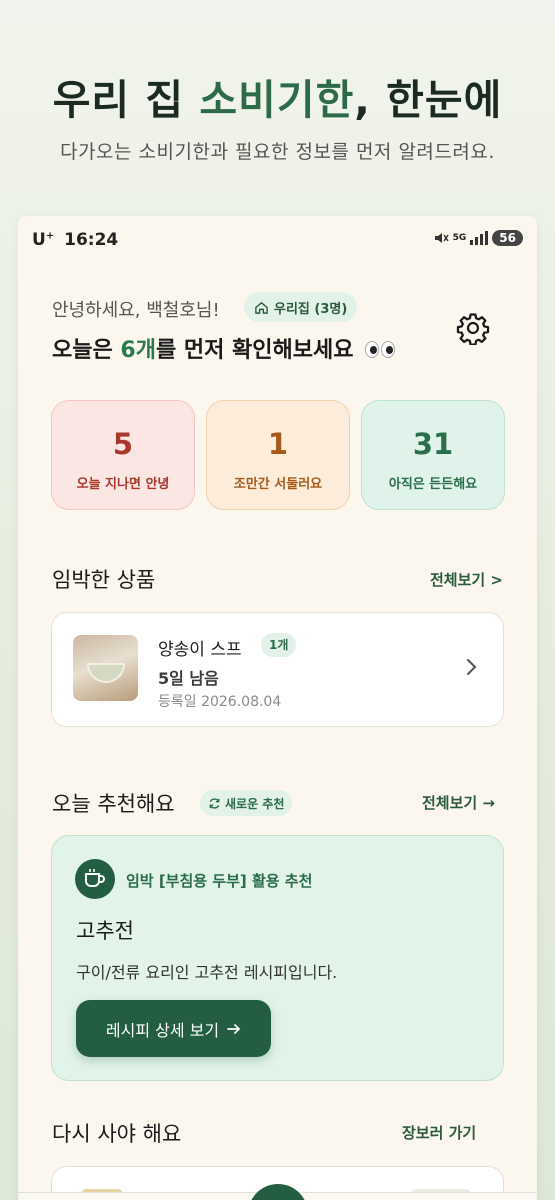 The image size is (555, 1200). Describe the element at coordinates (507, 238) in the screenshot. I see `battery-icon: 56` at that location.